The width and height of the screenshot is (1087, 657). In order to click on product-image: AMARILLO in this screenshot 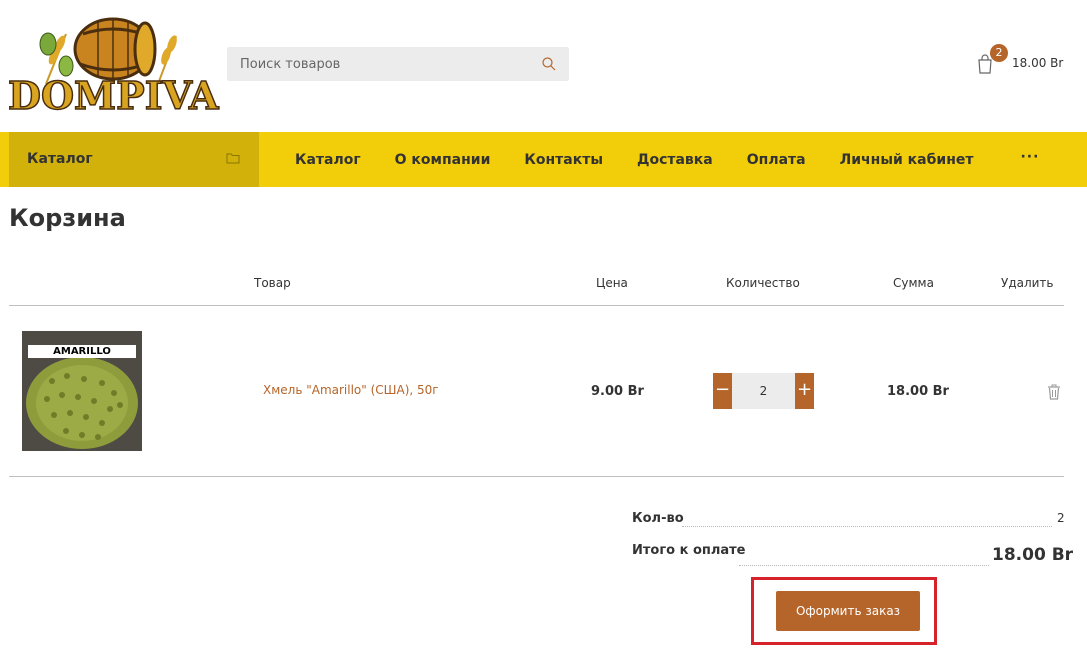, I will do `click(82, 391)`.